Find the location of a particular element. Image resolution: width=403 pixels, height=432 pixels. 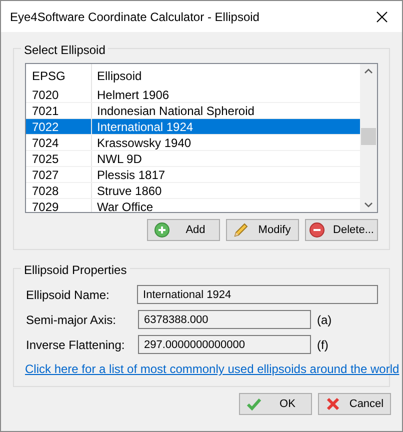

ok-button: OK is located at coordinates (275, 404).